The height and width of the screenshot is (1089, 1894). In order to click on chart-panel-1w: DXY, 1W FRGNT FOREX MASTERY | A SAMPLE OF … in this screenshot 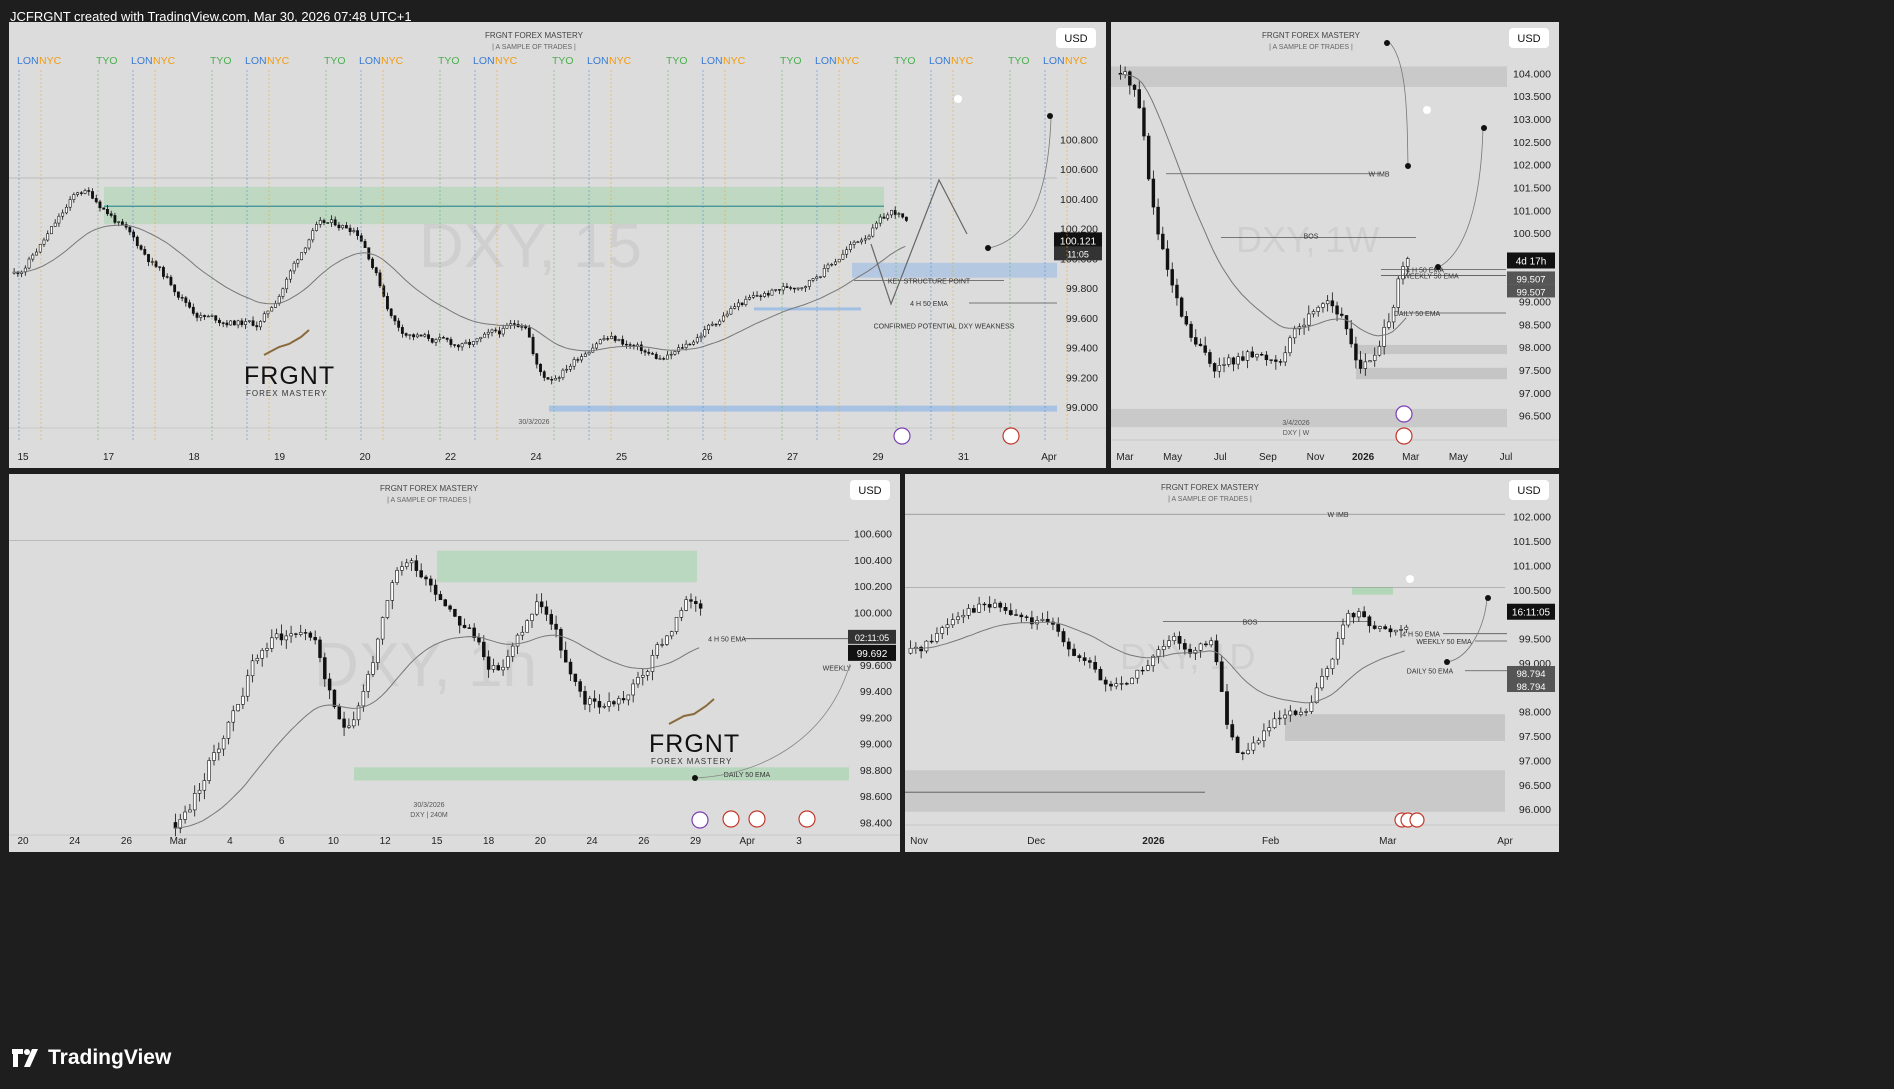, I will do `click(1335, 245)`.